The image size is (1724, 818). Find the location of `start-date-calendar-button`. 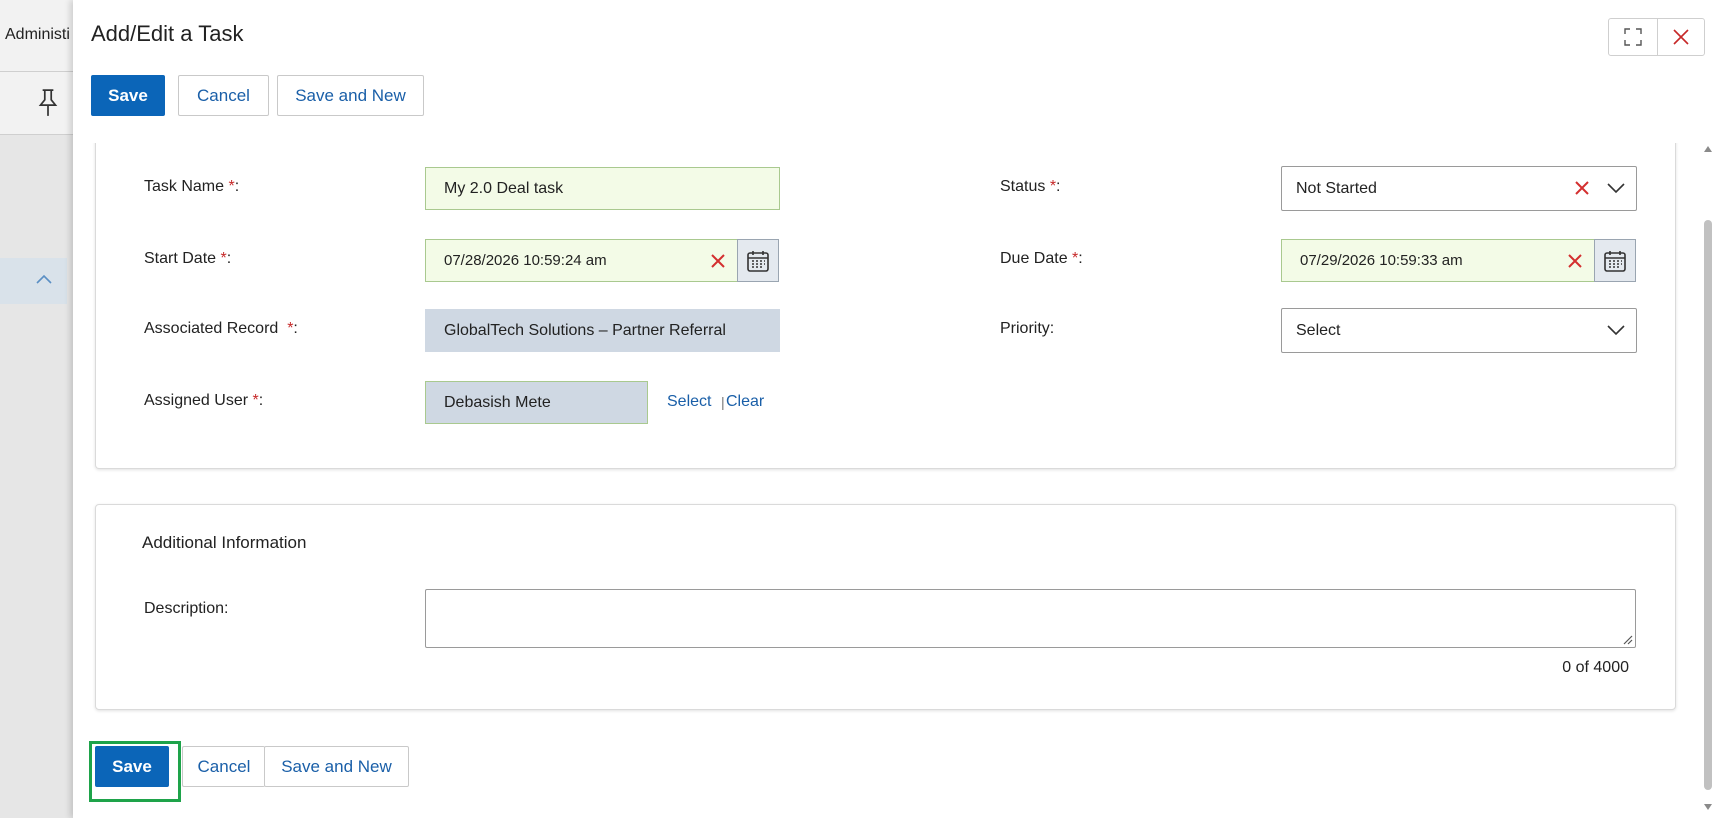

start-date-calendar-button is located at coordinates (758, 260).